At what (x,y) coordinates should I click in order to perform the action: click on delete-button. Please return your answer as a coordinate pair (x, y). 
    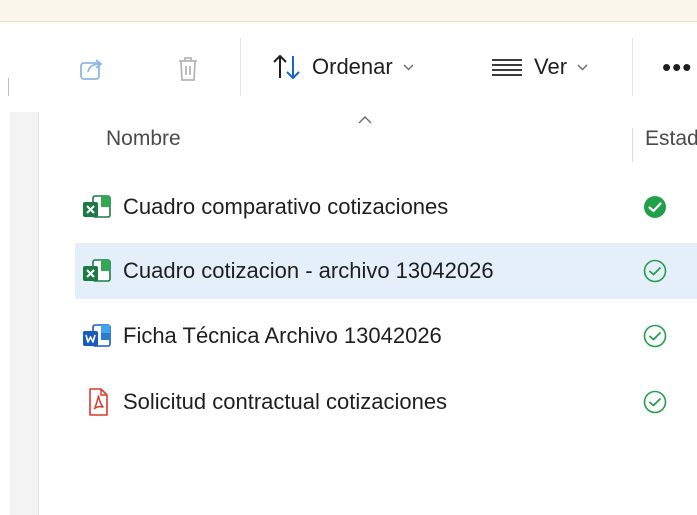
    Looking at the image, I should click on (188, 69).